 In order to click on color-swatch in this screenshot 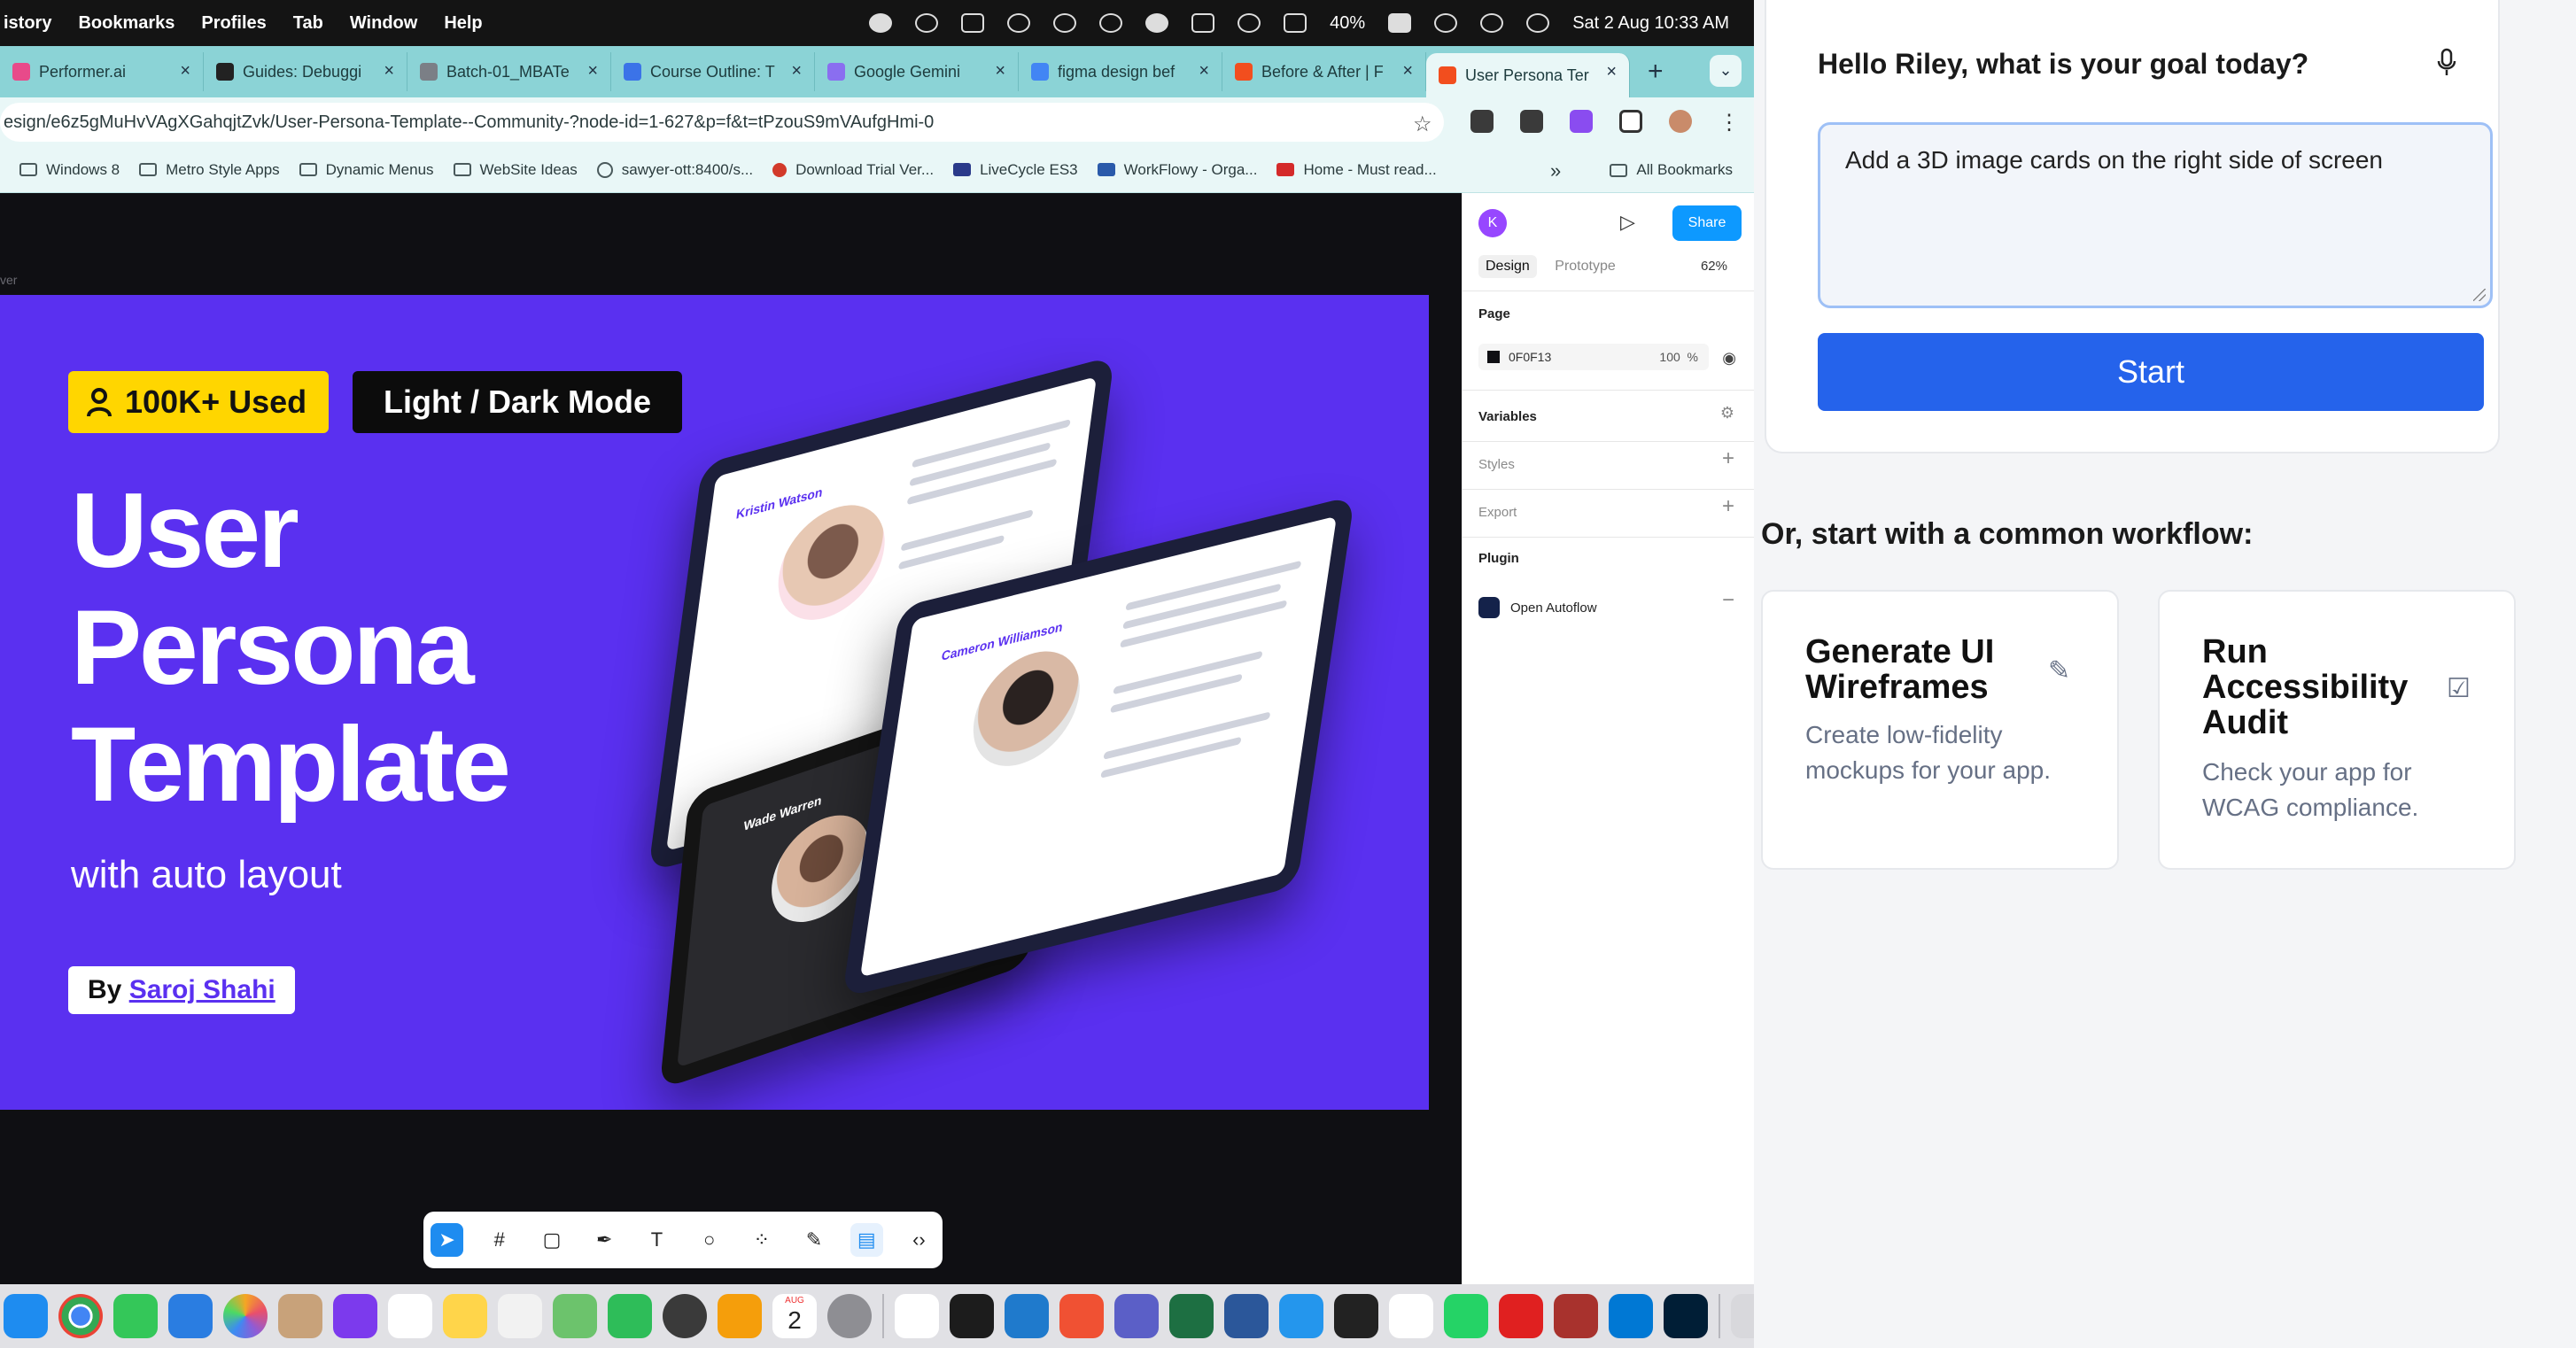, I will do `click(1493, 357)`.